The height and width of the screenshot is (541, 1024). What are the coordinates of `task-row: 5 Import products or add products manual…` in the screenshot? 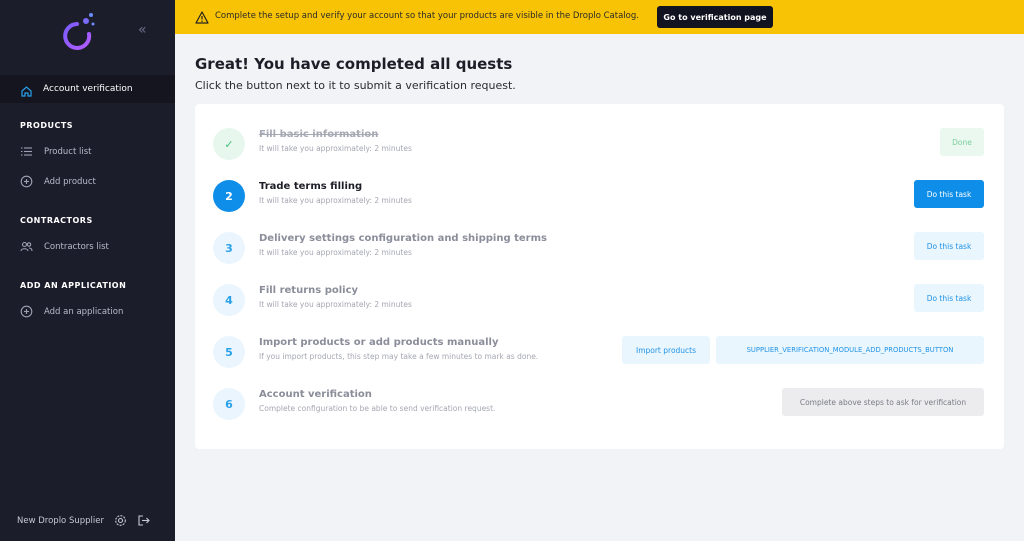 It's located at (599, 356).